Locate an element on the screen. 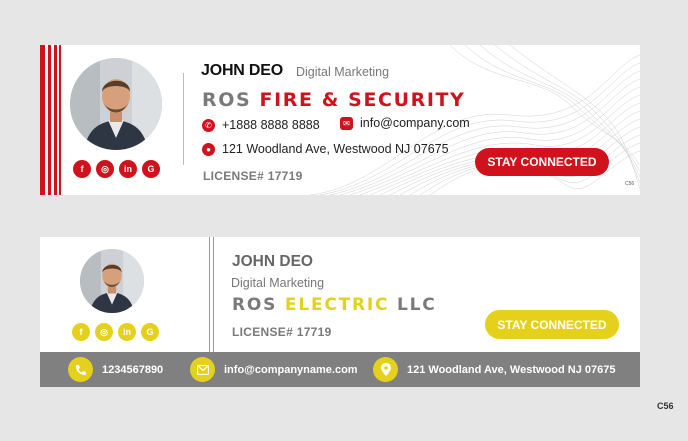 Image resolution: width=688 pixels, height=441 pixels. vertical-divider is located at coordinates (183, 119).